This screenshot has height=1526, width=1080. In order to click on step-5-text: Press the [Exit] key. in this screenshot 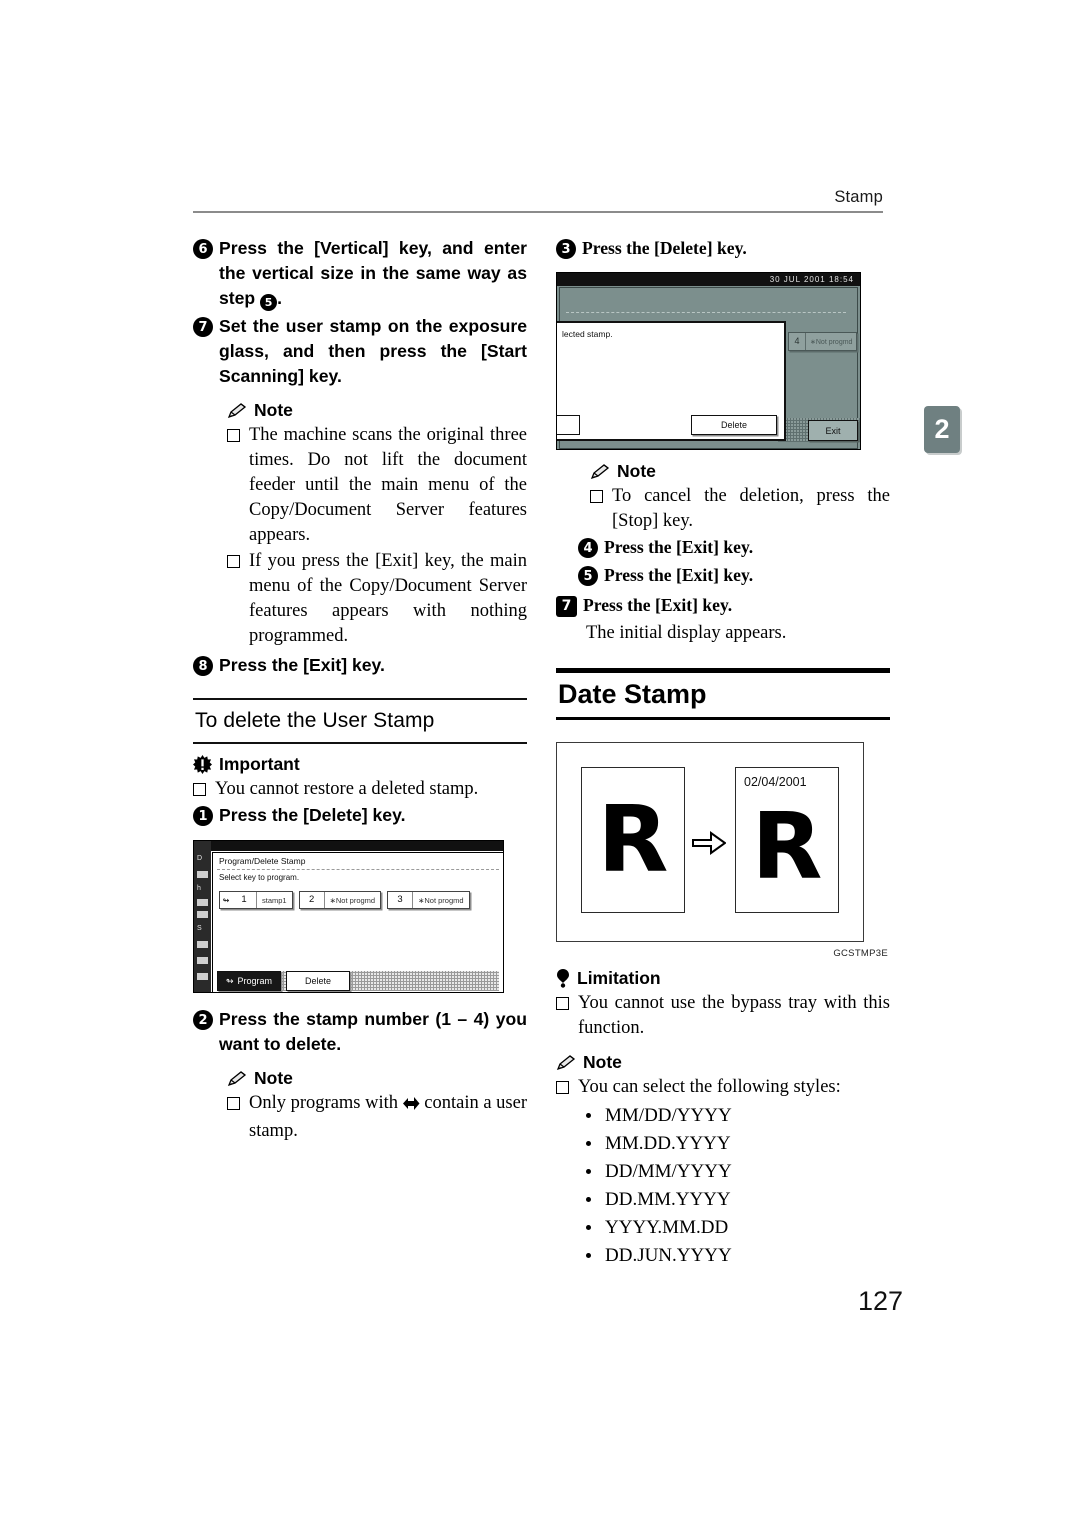, I will do `click(679, 575)`.